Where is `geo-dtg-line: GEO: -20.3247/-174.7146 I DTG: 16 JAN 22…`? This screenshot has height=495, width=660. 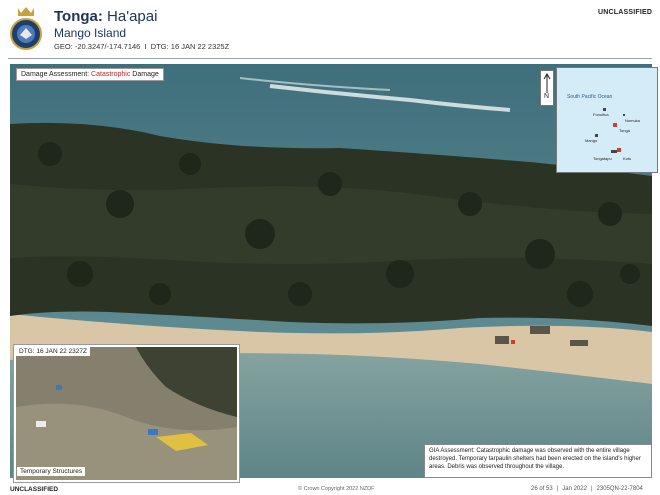
geo-dtg-line: GEO: -20.3247/-174.7146 I DTG: 16 JAN 22… is located at coordinates (142, 46).